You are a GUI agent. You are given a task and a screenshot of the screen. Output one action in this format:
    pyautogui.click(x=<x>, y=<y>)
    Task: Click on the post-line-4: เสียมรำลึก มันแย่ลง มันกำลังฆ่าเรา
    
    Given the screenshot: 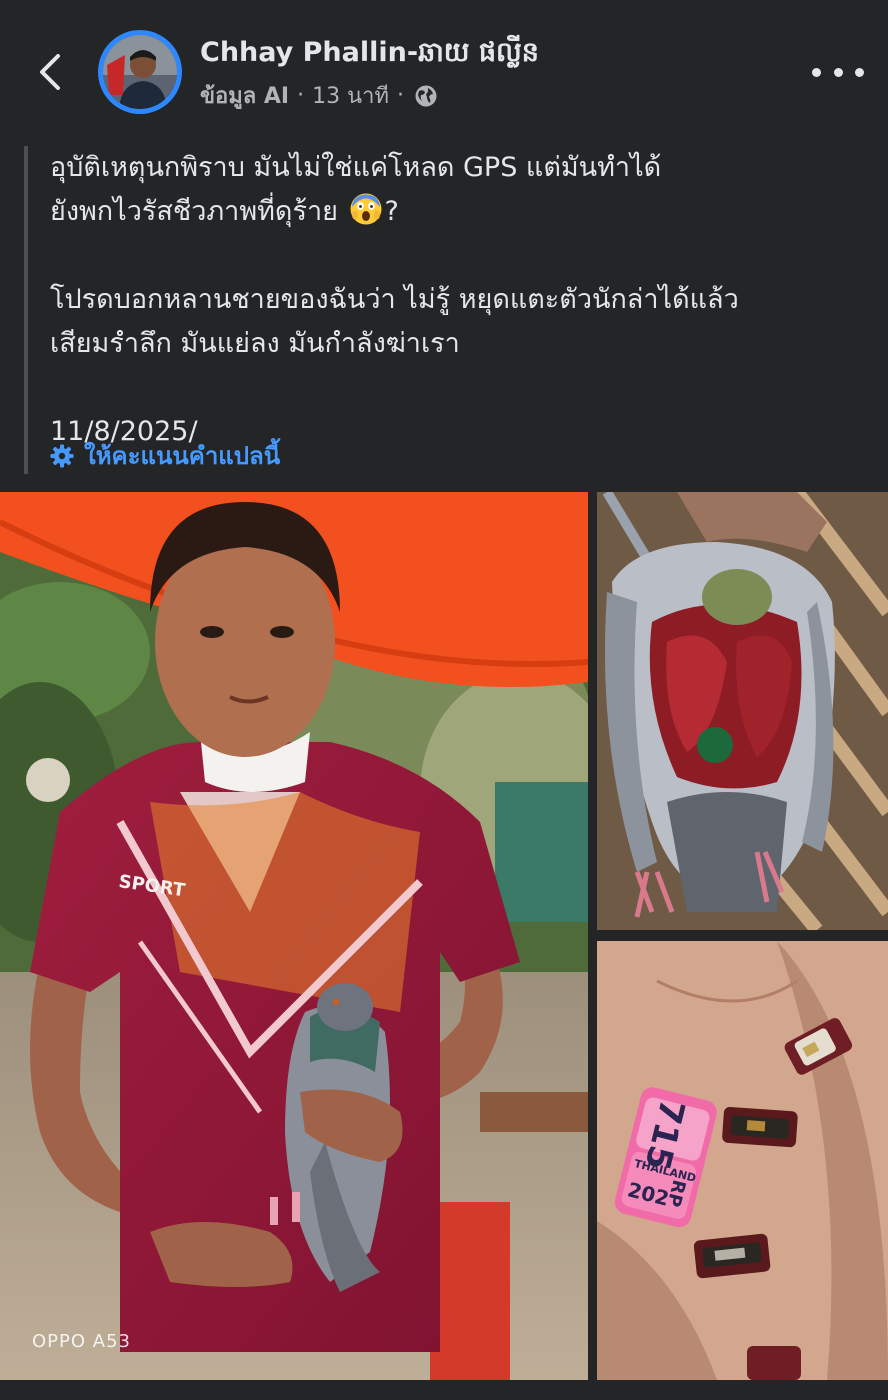 What is the action you would take?
    pyautogui.click(x=255, y=343)
    